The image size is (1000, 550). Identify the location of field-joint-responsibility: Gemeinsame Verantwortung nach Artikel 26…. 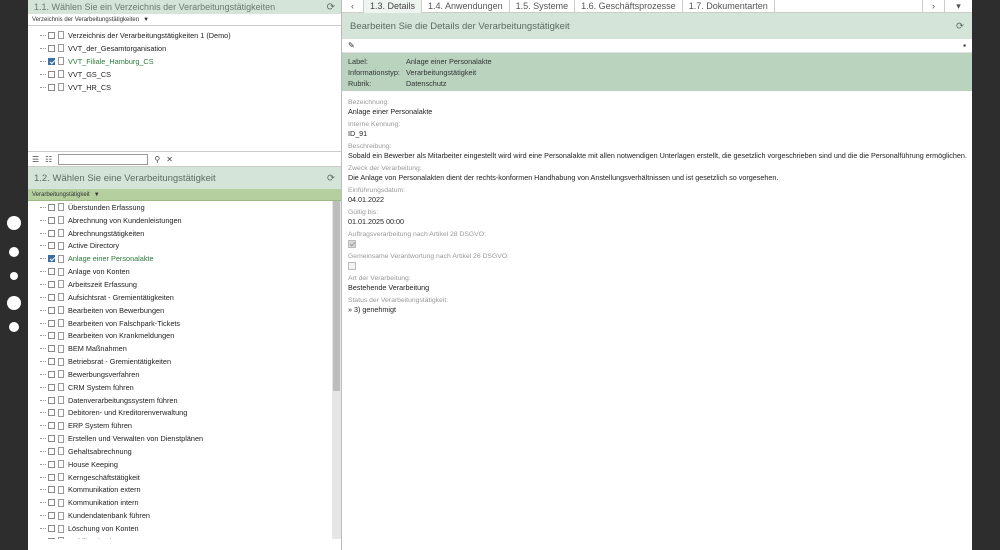
(657, 261).